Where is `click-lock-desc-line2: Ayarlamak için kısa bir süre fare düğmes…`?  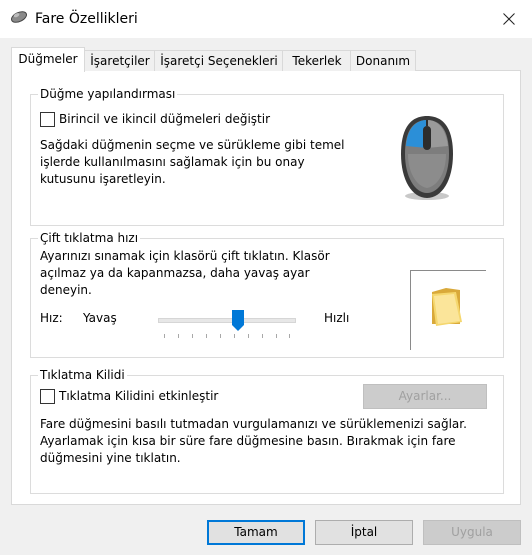 click-lock-desc-line2: Ayarlamak için kısa bir süre fare düğmes… is located at coordinates (248, 441).